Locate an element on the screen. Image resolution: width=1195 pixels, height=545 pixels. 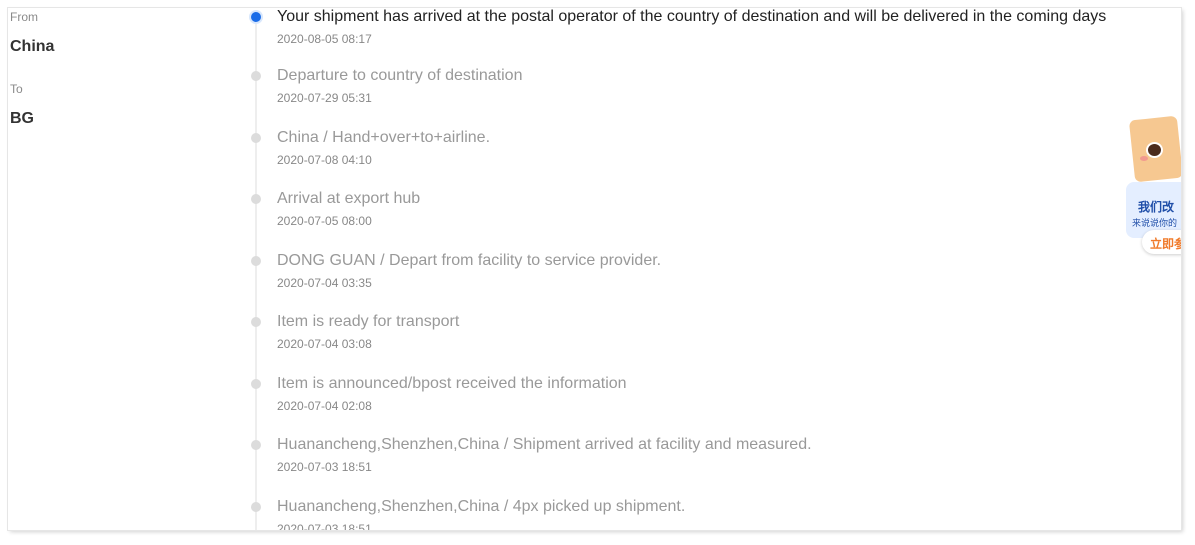
destination-country: BG is located at coordinates (22, 118).